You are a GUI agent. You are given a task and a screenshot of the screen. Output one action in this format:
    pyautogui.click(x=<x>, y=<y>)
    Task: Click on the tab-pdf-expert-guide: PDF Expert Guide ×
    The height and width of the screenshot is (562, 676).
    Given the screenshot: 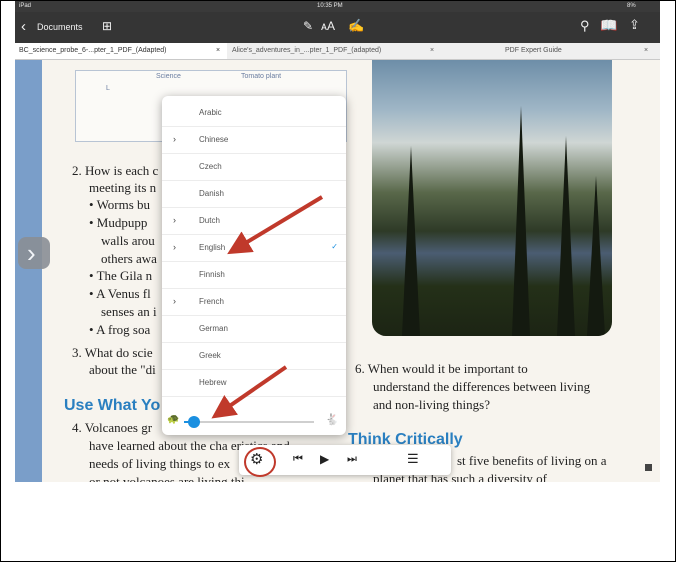 What is the action you would take?
    pyautogui.click(x=552, y=51)
    